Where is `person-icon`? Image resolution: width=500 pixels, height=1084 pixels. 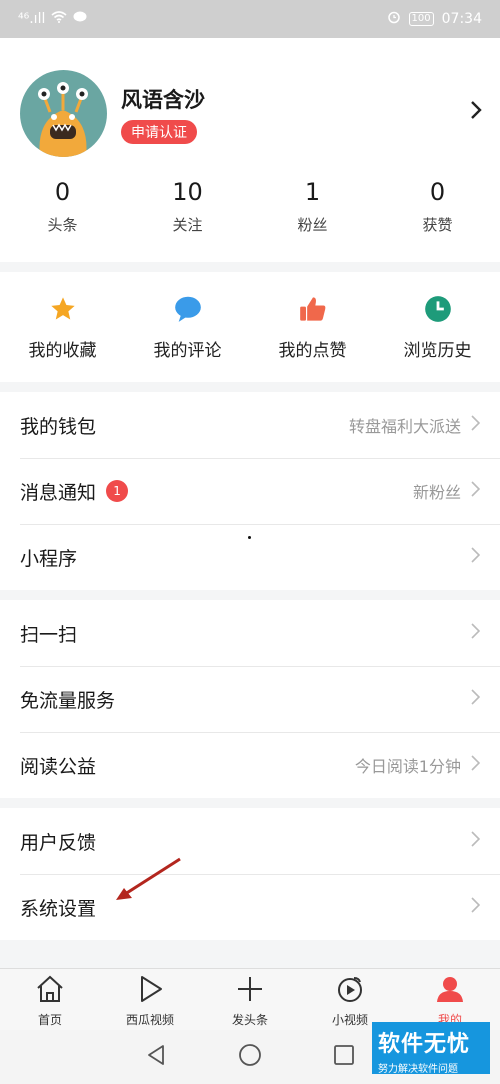 person-icon is located at coordinates (450, 991).